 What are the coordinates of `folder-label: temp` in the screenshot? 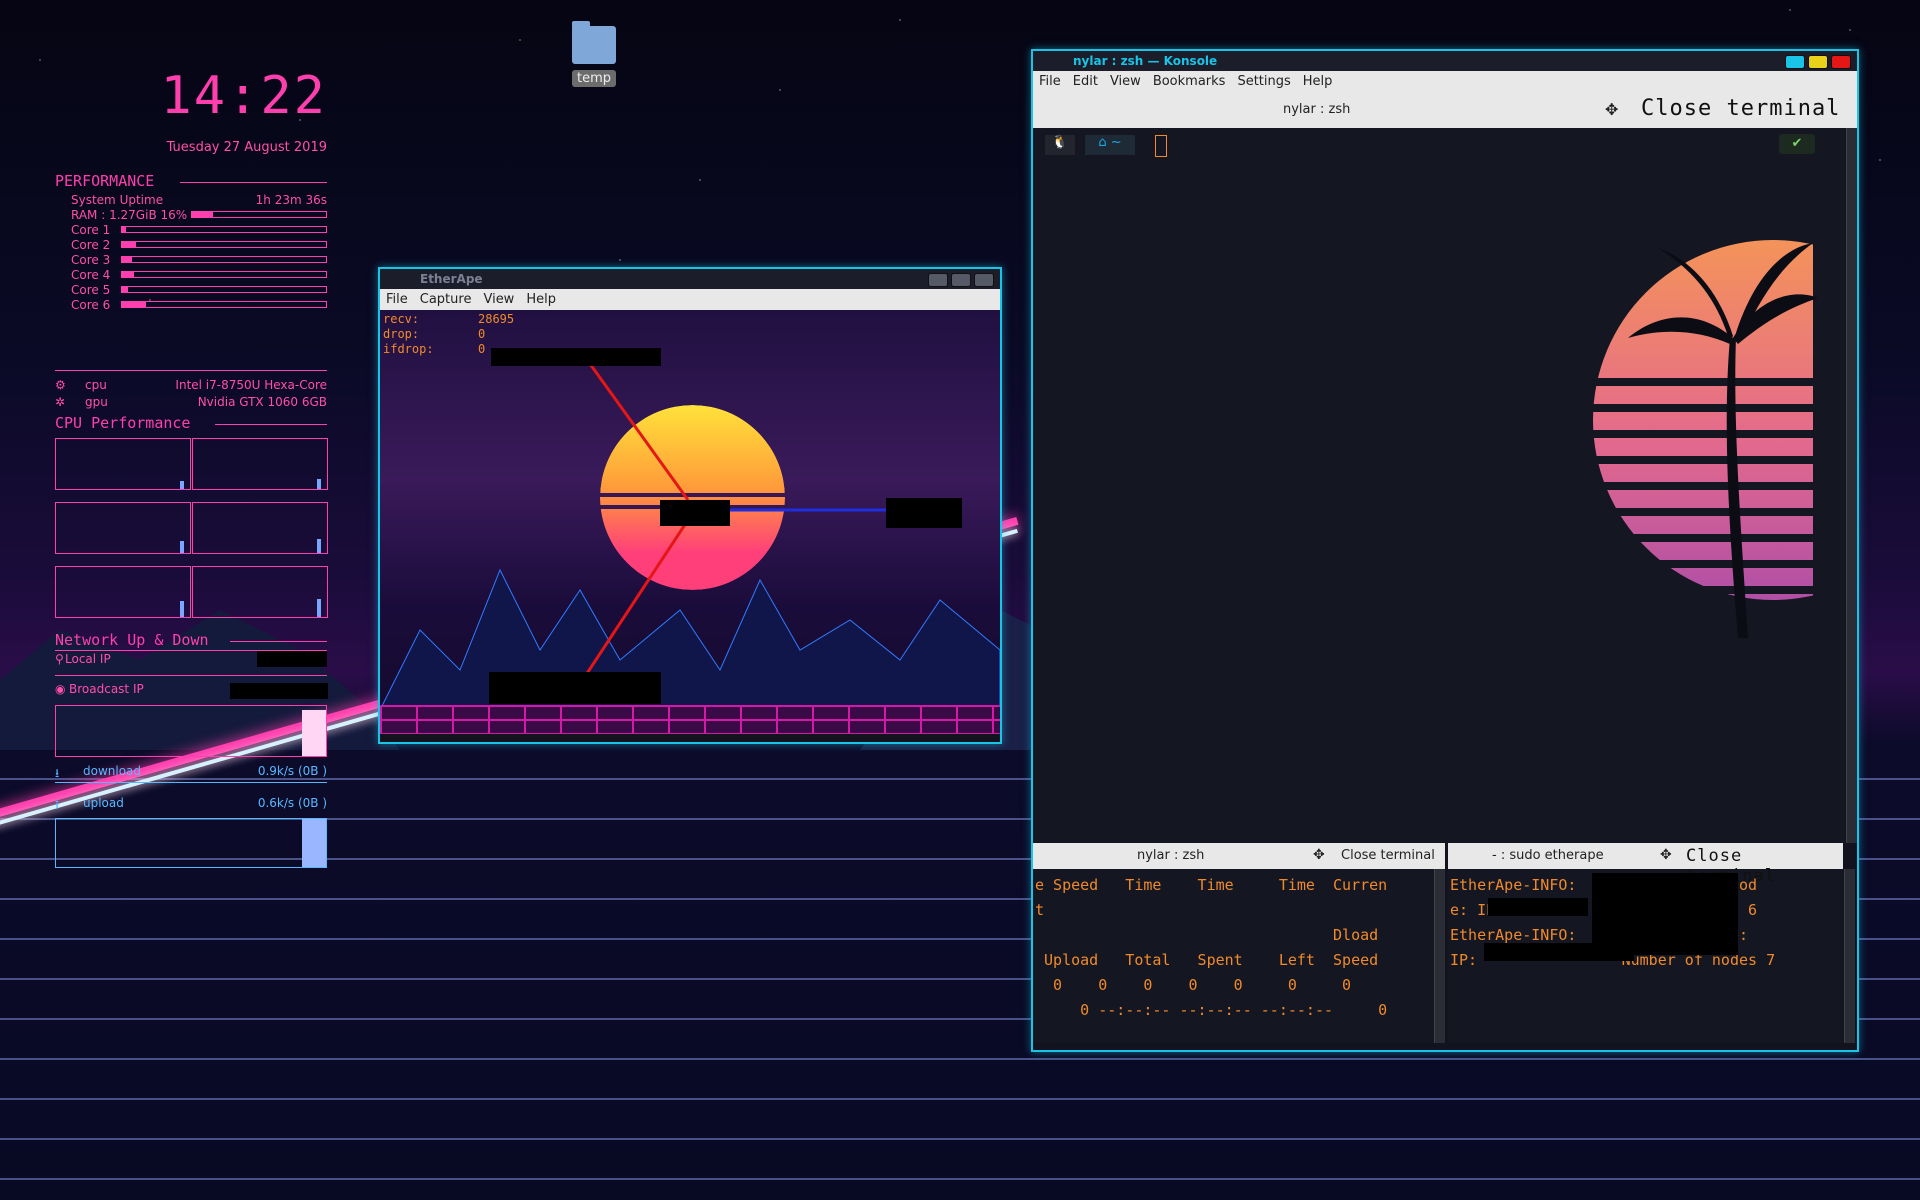 It's located at (593, 78).